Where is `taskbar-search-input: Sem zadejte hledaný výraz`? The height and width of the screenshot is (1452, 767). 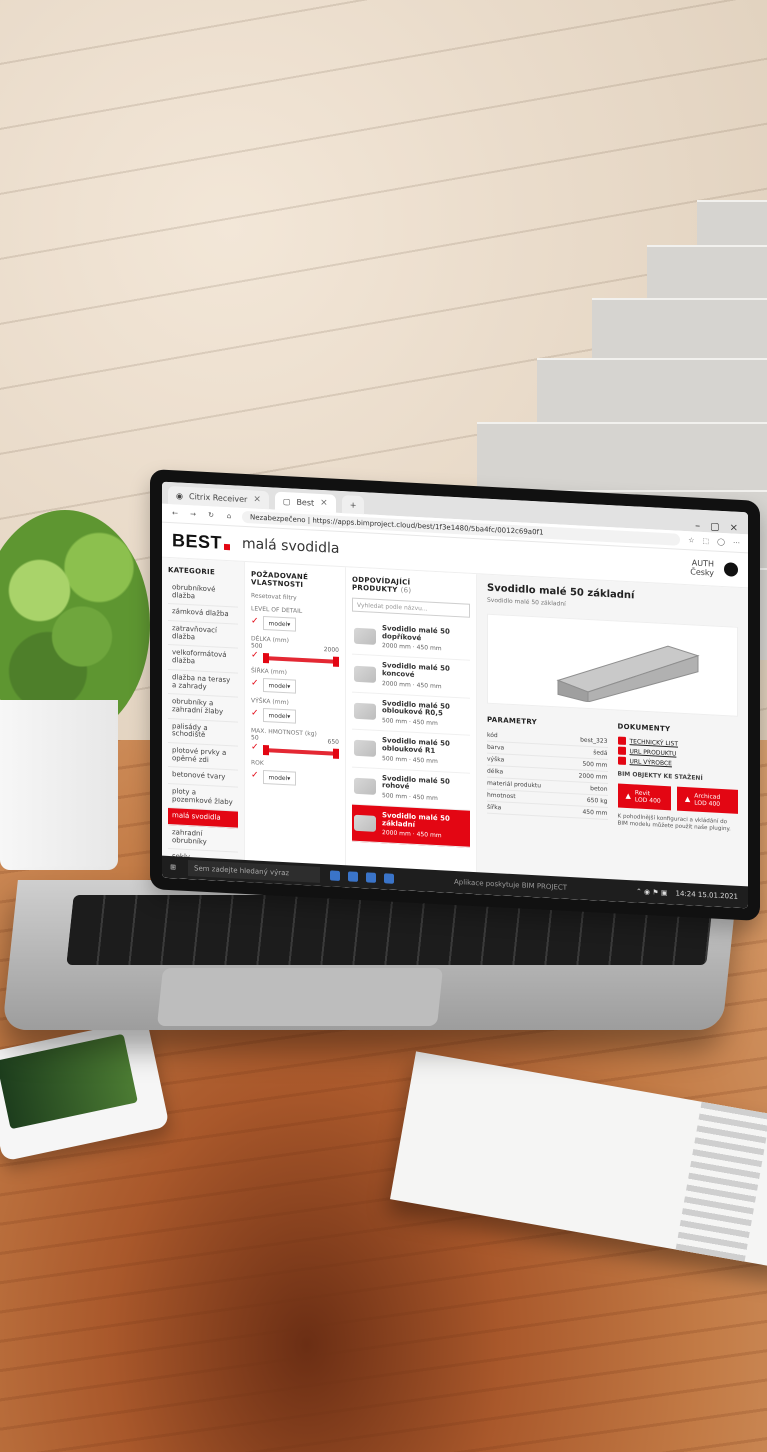 taskbar-search-input: Sem zadejte hledaný výraz is located at coordinates (254, 871).